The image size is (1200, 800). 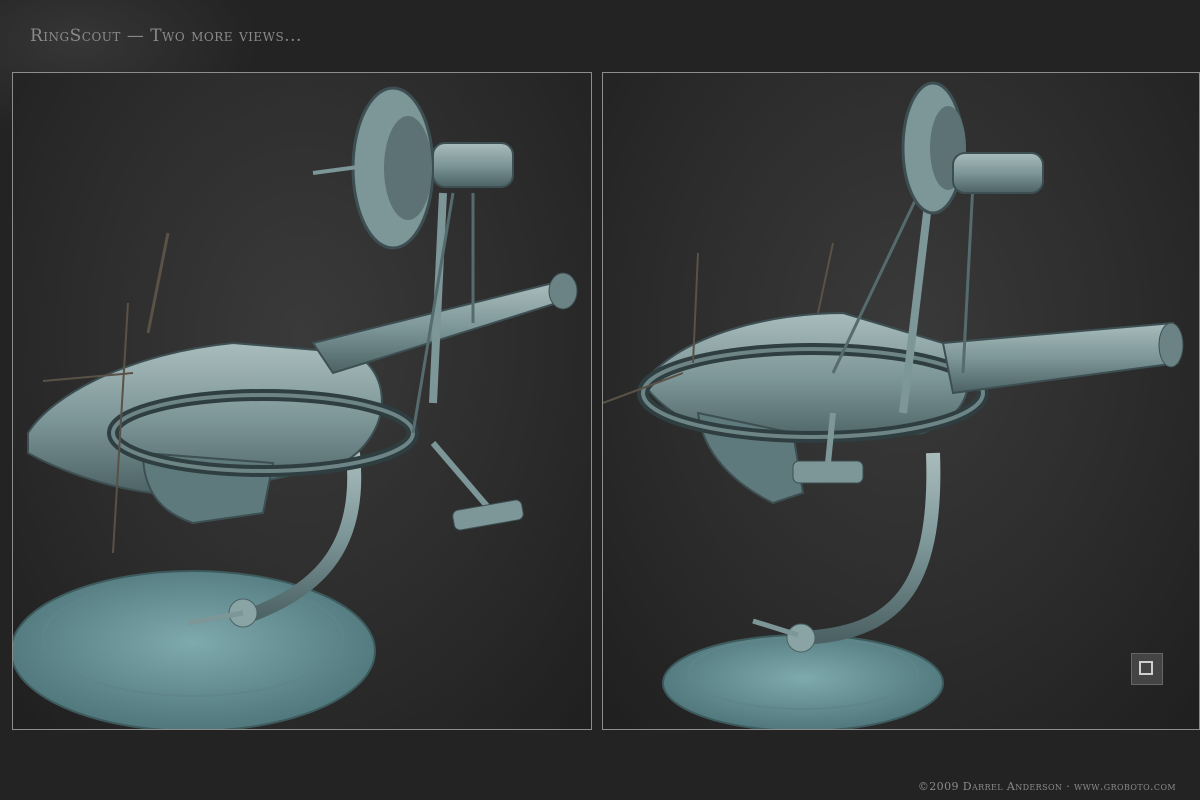 What do you see at coordinates (1046, 786) in the screenshot?
I see `copyright-text: ©2009 Darrel Anderson · www.groboto.com` at bounding box center [1046, 786].